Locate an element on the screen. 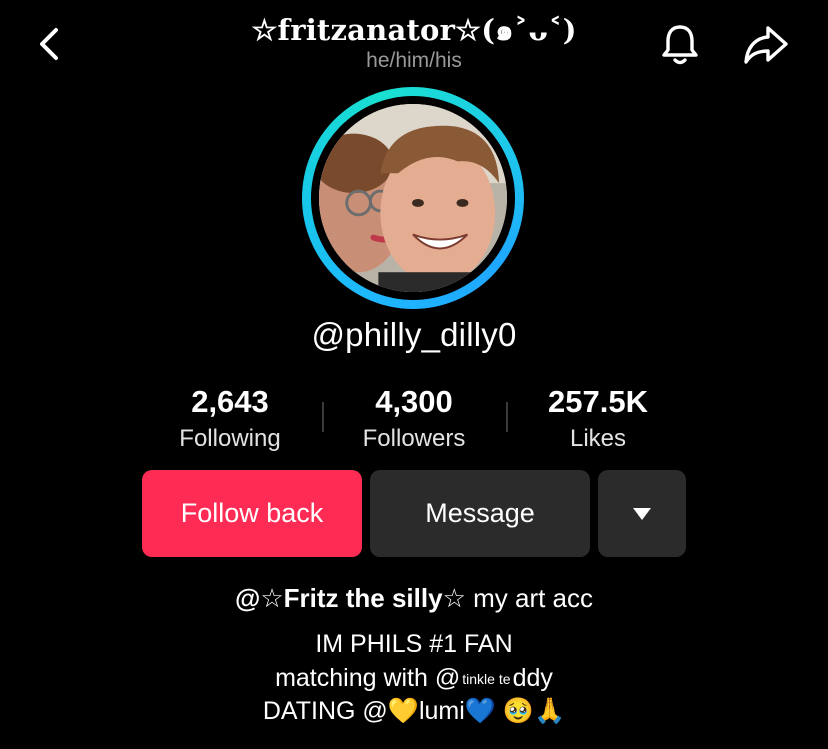 The width and height of the screenshot is (828, 749). bio-line-art-account: @☆Fritz the silly☆ my art acc is located at coordinates (414, 598).